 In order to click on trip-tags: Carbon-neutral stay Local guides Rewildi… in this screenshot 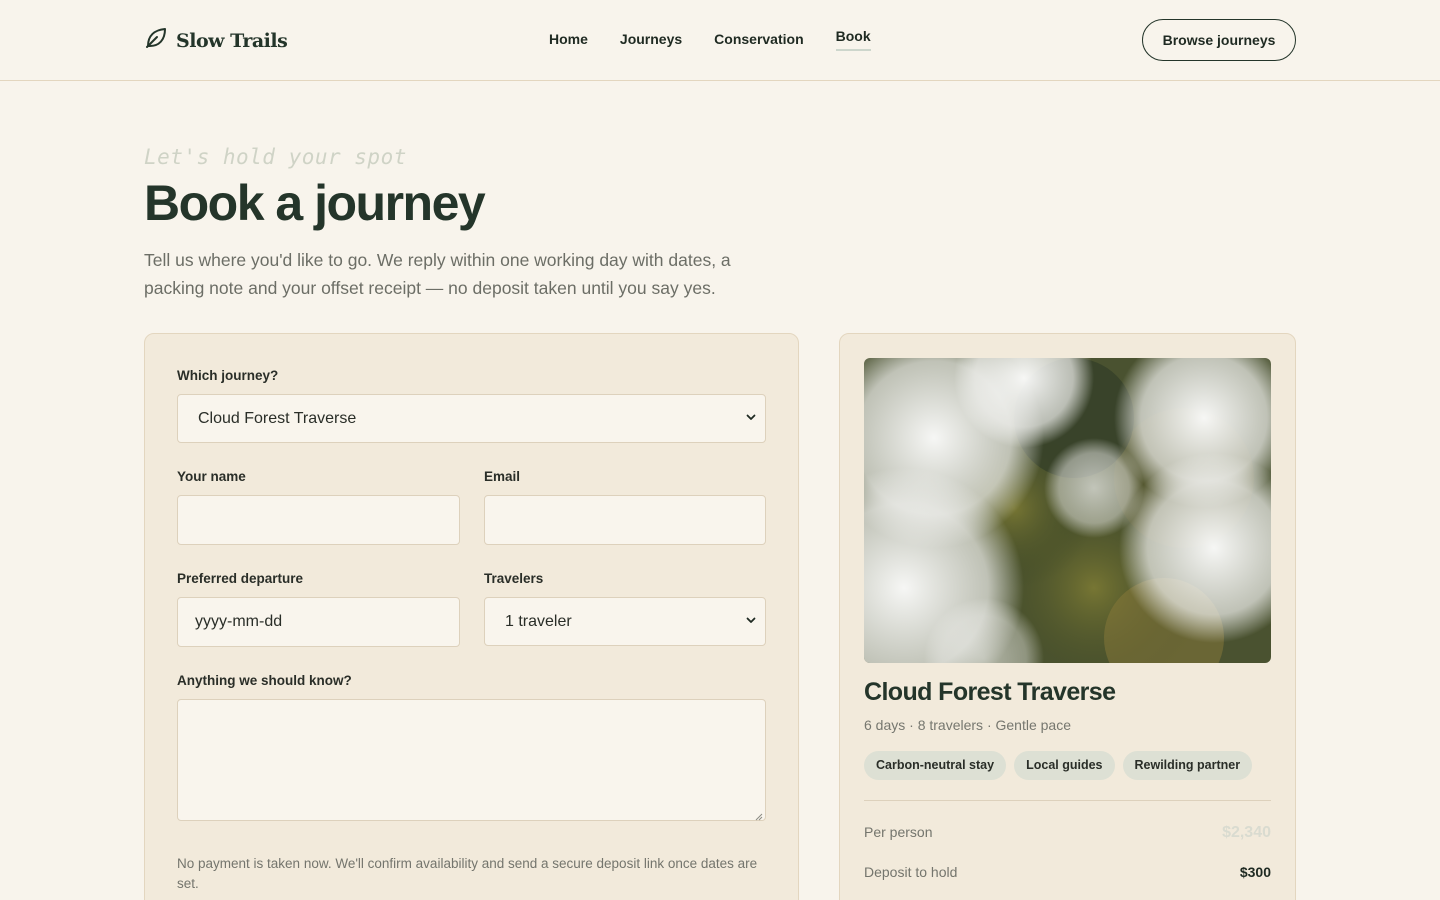, I will do `click(1058, 765)`.